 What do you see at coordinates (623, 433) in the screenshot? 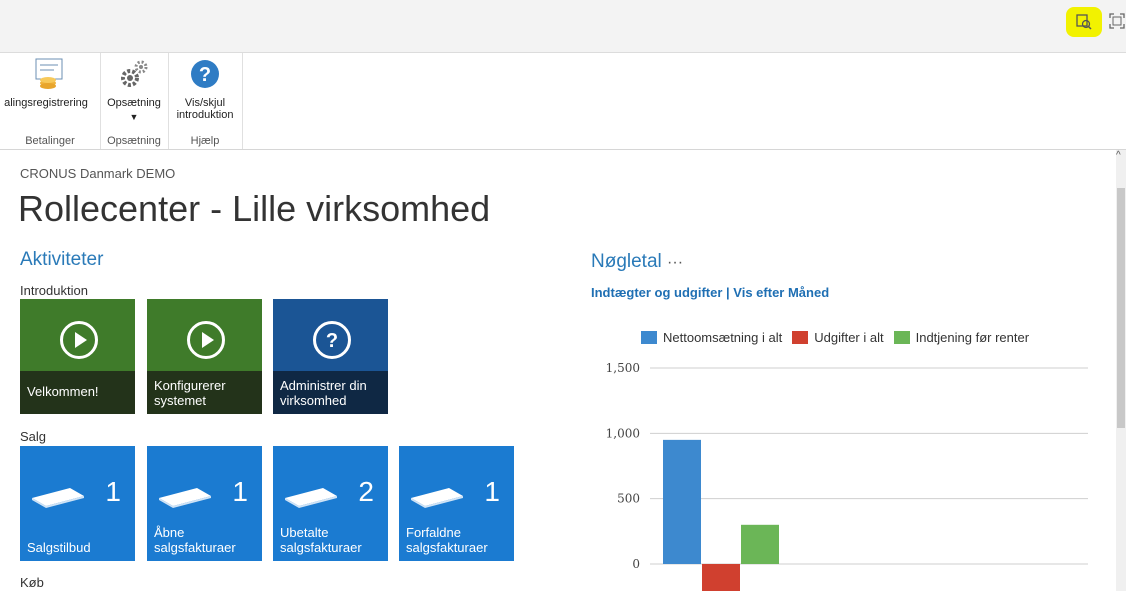
I see `y-tick-label: 1,000` at bounding box center [623, 433].